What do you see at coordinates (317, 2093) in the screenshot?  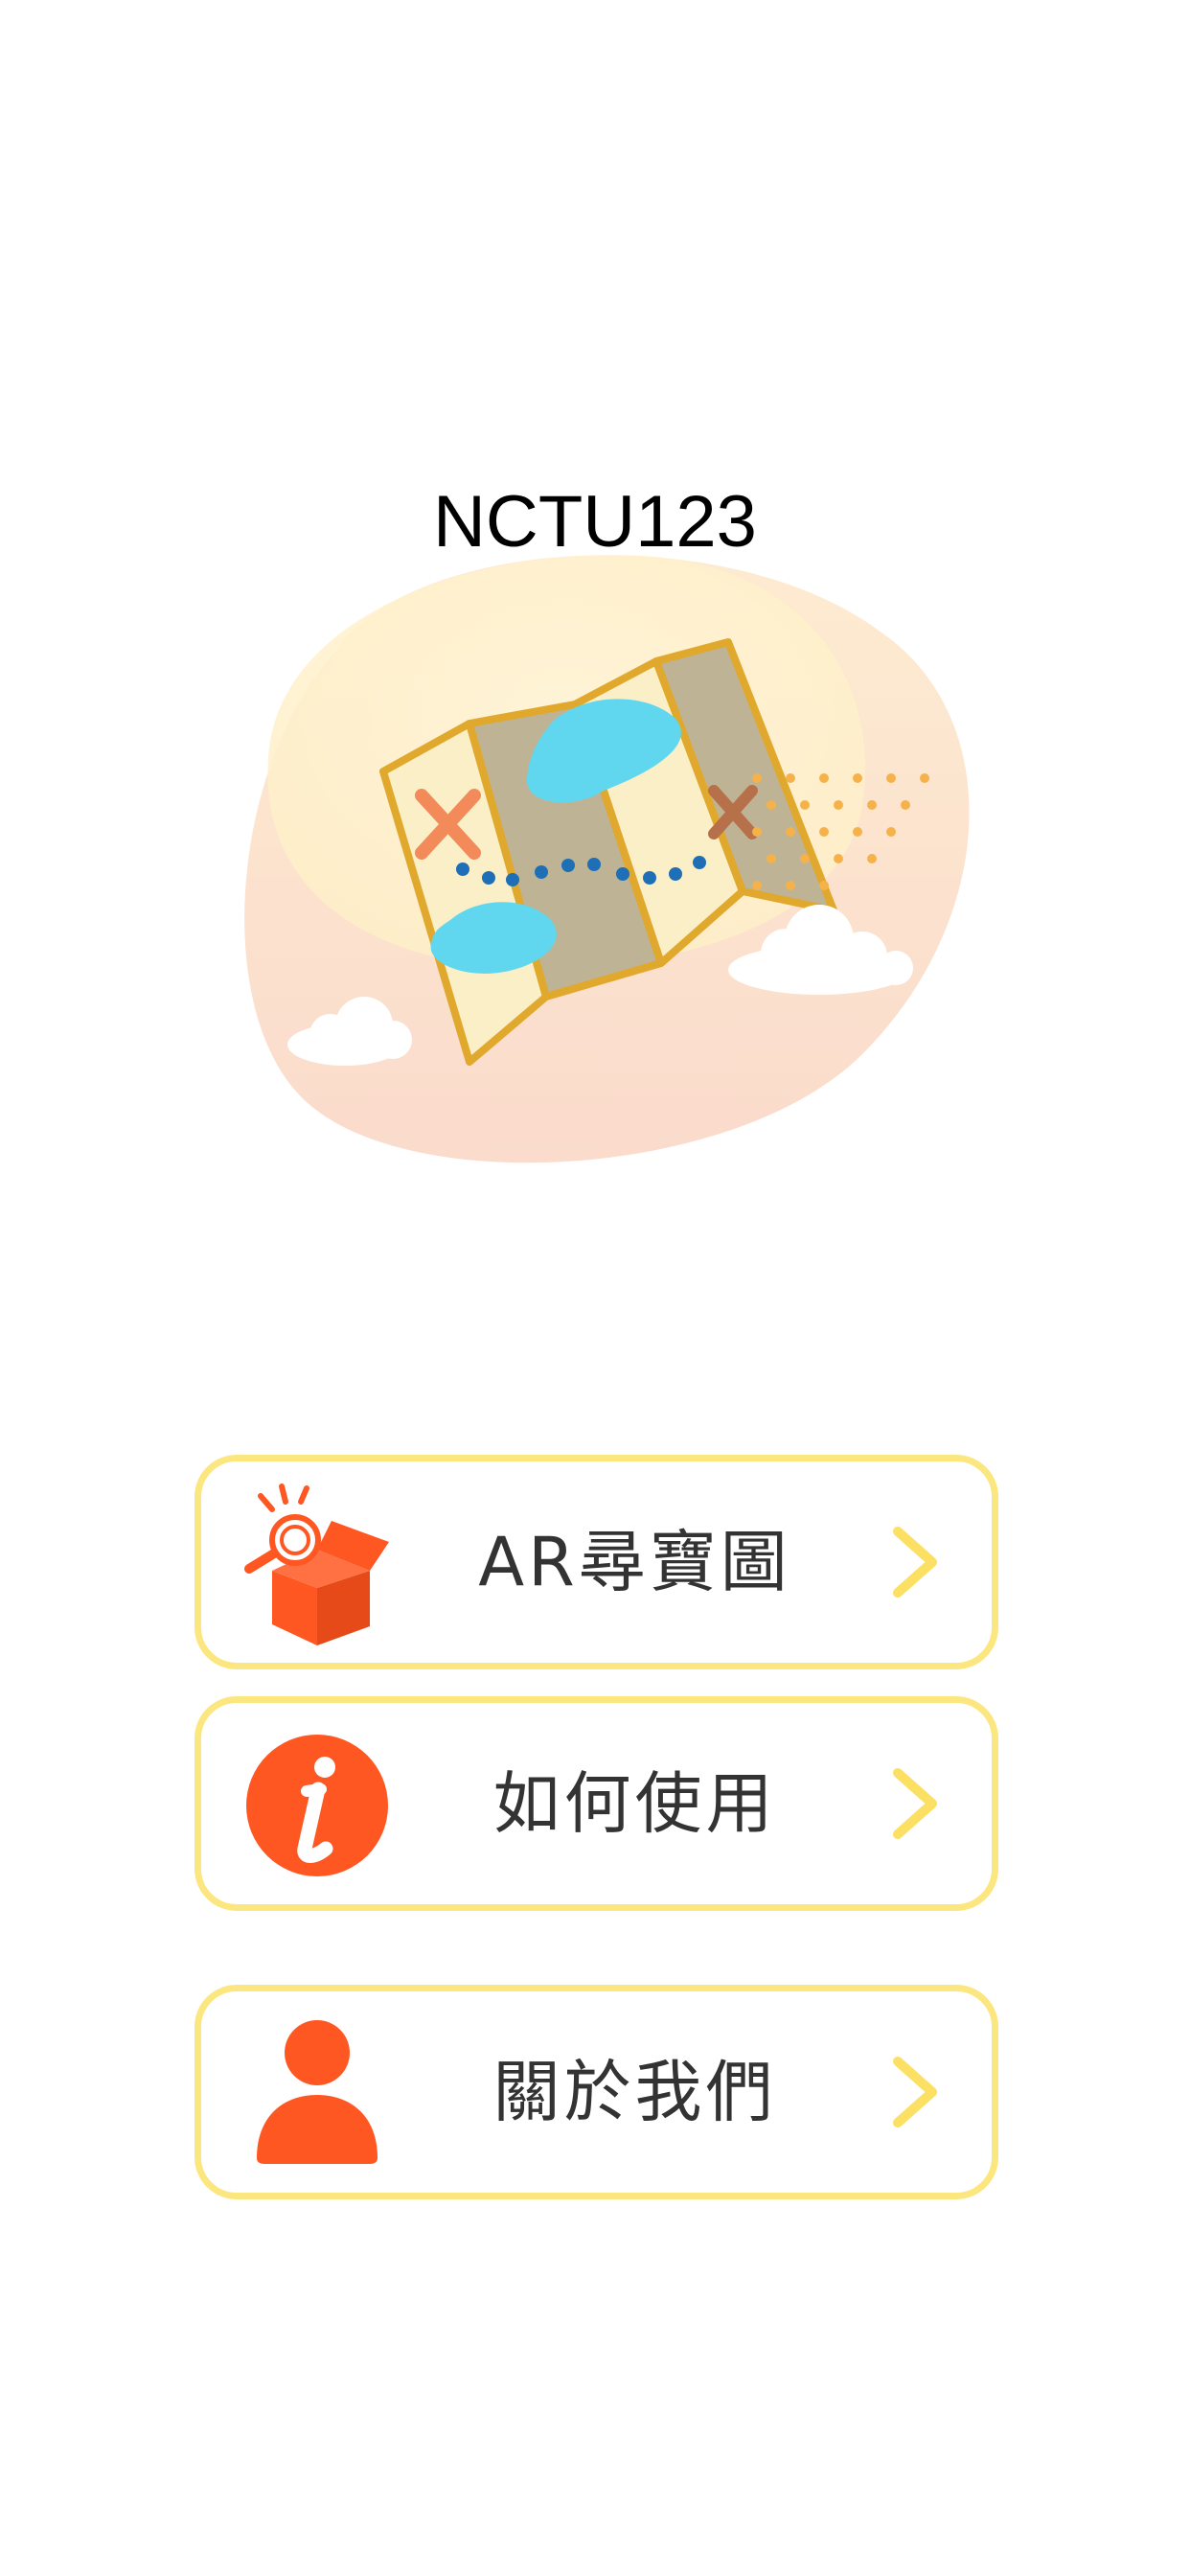 I see `person-icon` at bounding box center [317, 2093].